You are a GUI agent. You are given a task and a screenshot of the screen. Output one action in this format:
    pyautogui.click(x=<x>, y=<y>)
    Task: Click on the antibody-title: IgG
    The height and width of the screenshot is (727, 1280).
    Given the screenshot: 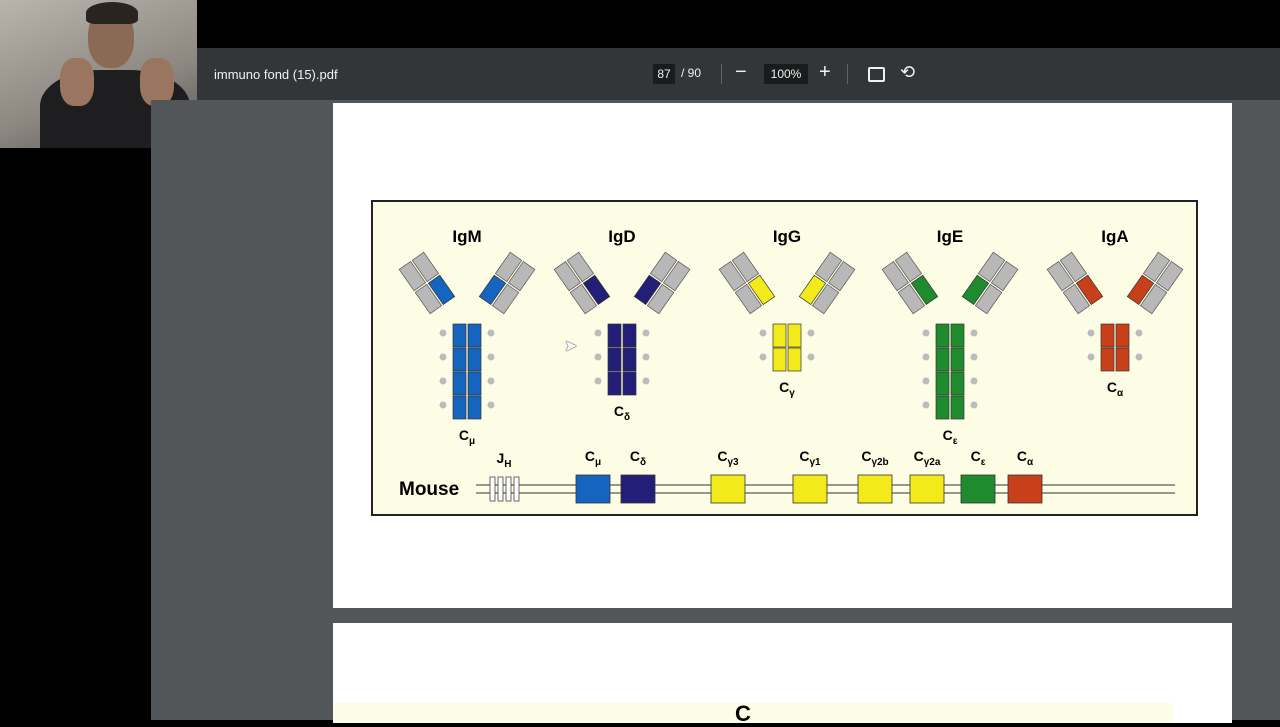 What is the action you would take?
    pyautogui.click(x=787, y=236)
    